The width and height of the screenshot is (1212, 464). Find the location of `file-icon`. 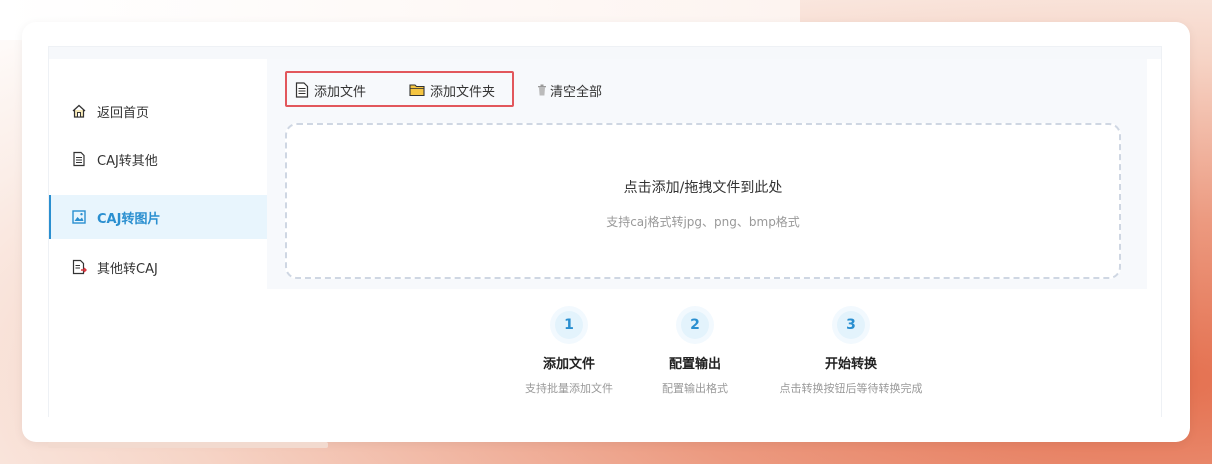

file-icon is located at coordinates (302, 90).